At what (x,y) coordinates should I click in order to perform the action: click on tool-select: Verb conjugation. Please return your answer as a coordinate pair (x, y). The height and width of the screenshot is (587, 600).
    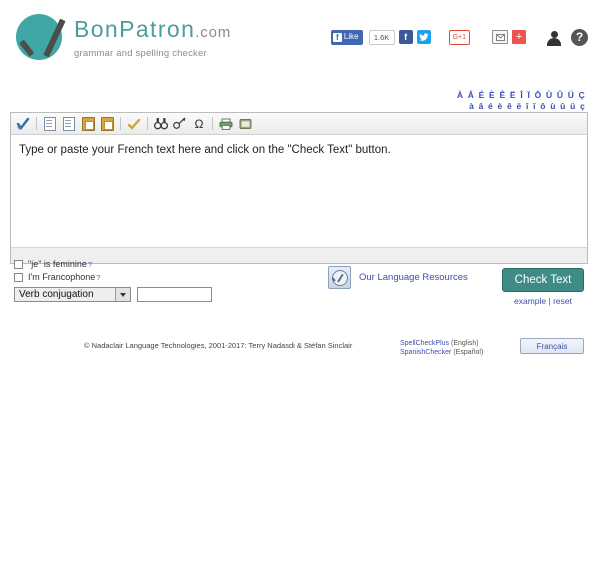
    Looking at the image, I should click on (72, 294).